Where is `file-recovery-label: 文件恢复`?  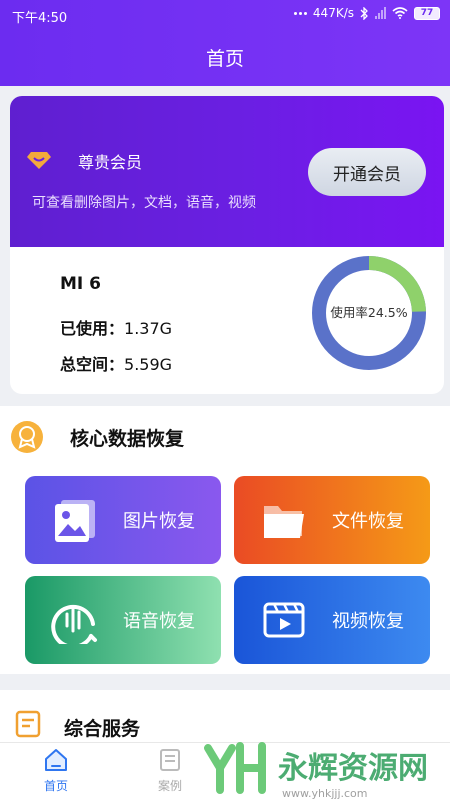
file-recovery-label: 文件恢复 is located at coordinates (368, 521).